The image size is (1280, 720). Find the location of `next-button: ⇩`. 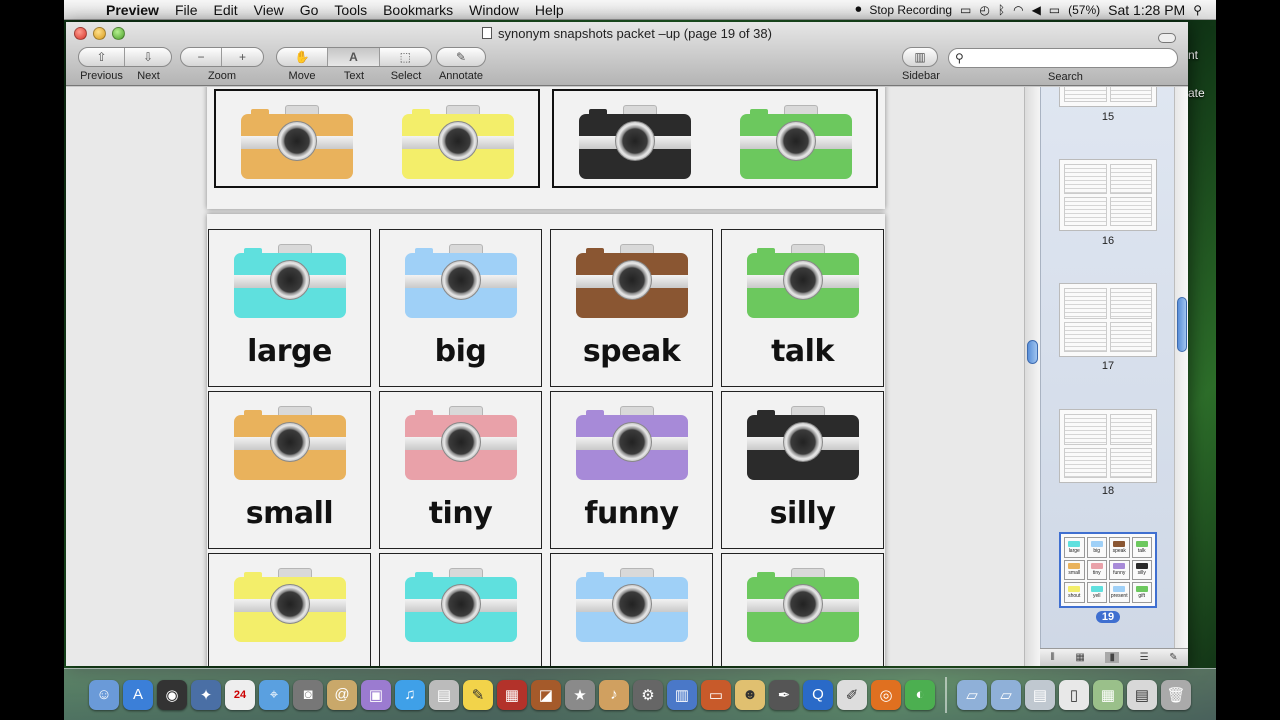

next-button: ⇩ is located at coordinates (148, 57).